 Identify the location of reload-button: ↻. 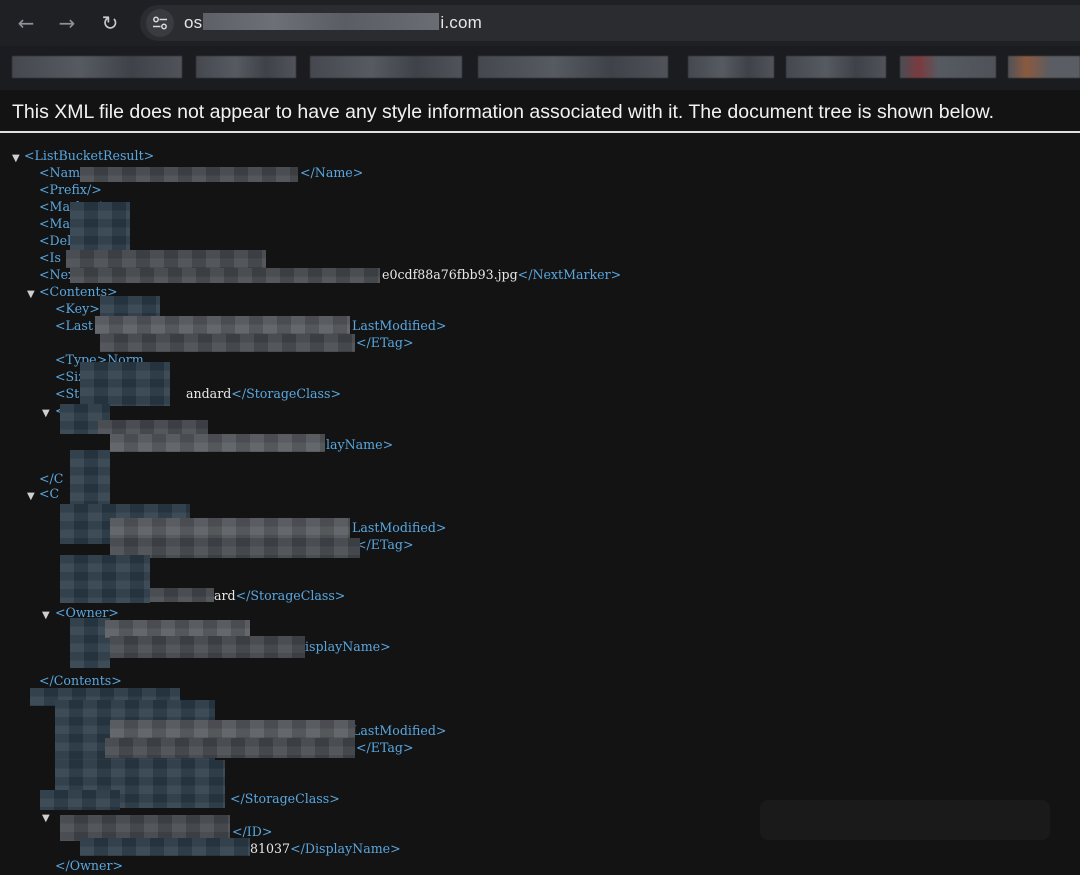
(110, 23).